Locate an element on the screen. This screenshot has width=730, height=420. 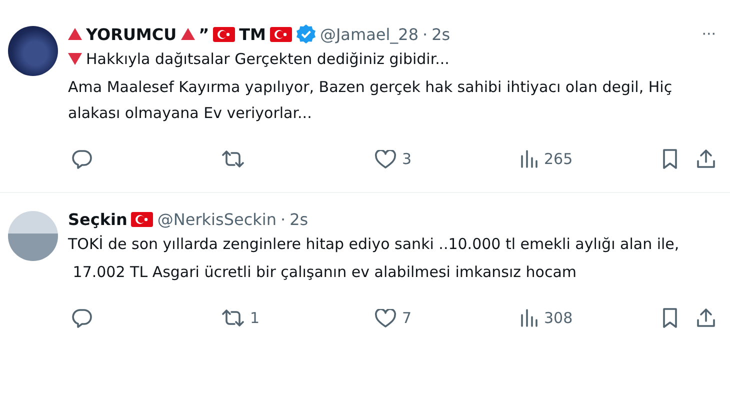
verified-badge-icon is located at coordinates (306, 34).